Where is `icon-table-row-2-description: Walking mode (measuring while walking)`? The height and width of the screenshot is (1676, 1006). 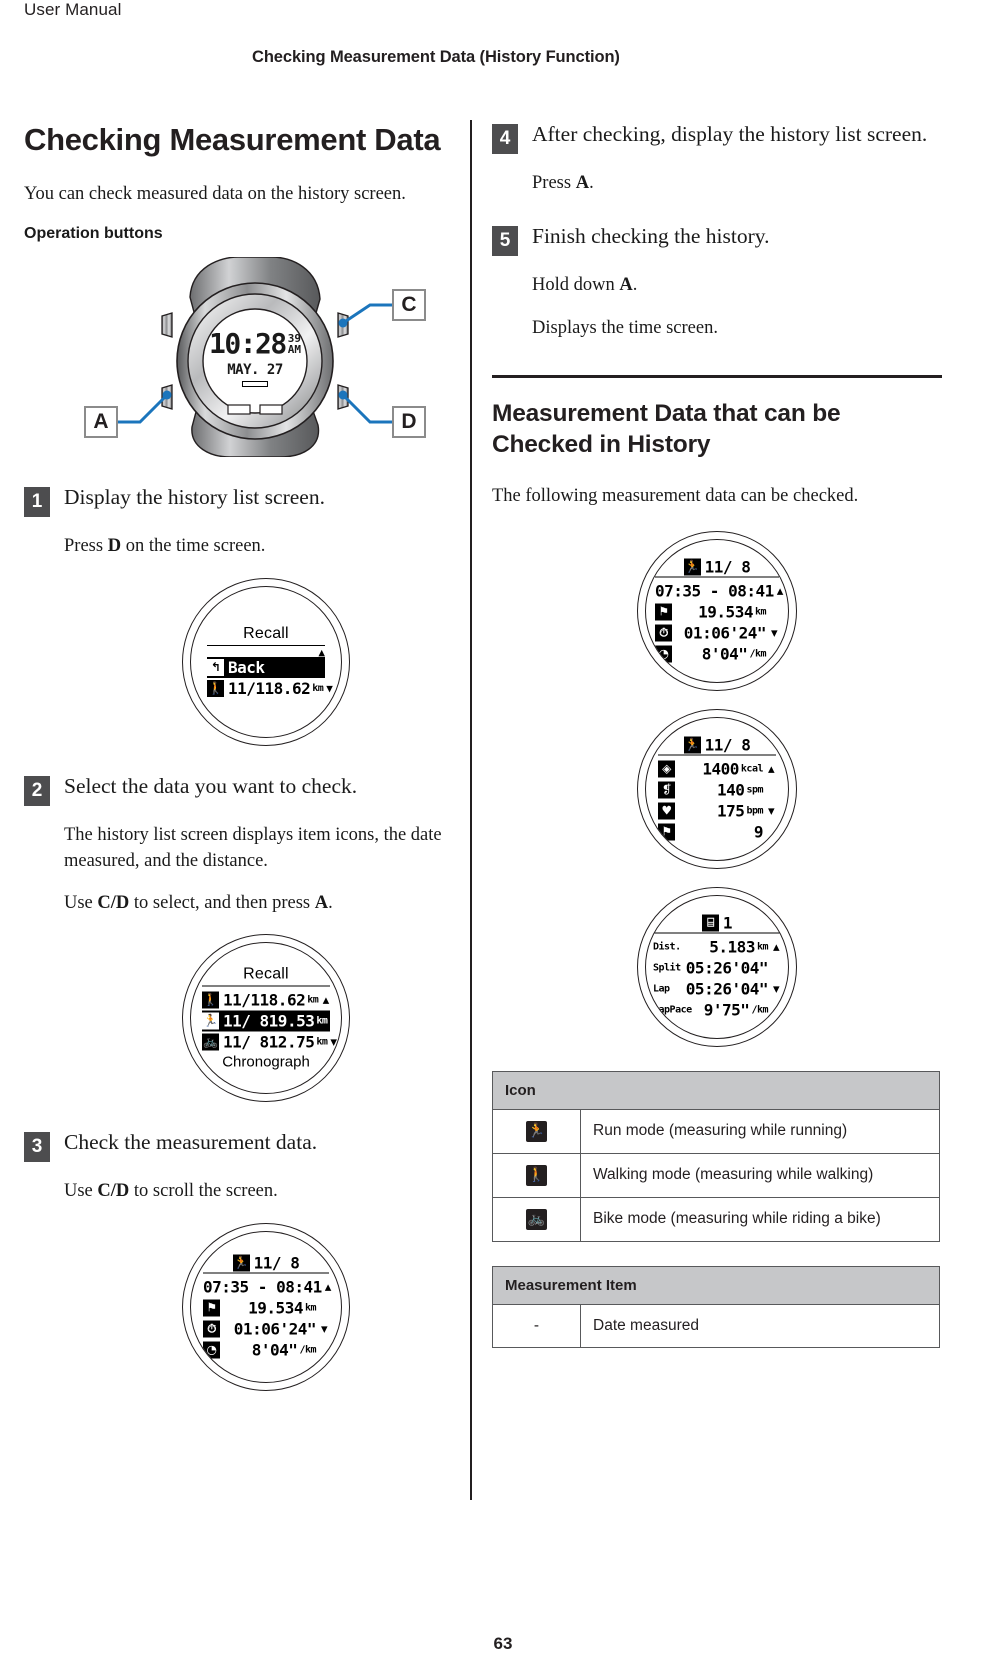
icon-table-row-2-description: Walking mode (measuring while walking) is located at coordinates (760, 1175).